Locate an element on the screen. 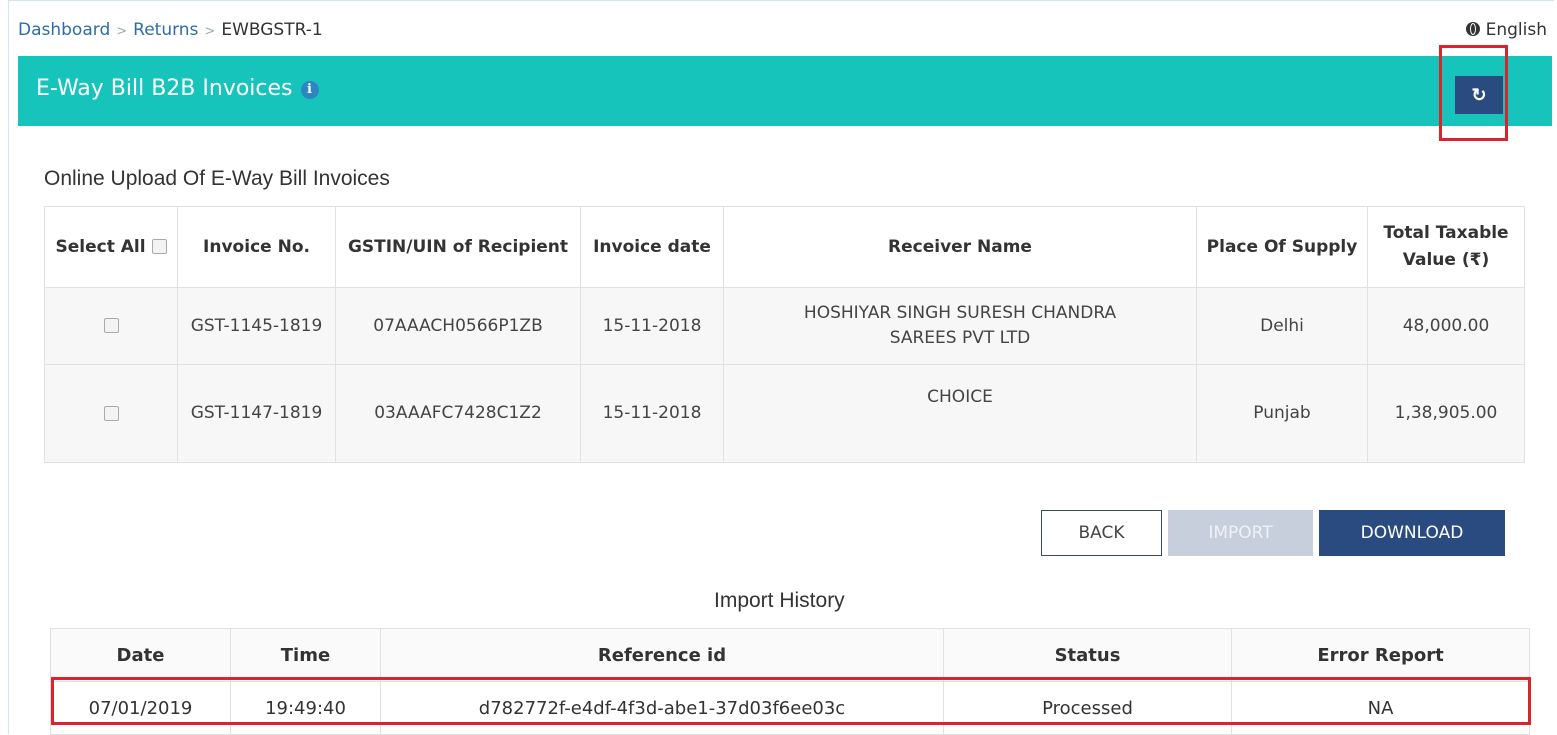 The image size is (1557, 735). language-label: English is located at coordinates (1516, 30).